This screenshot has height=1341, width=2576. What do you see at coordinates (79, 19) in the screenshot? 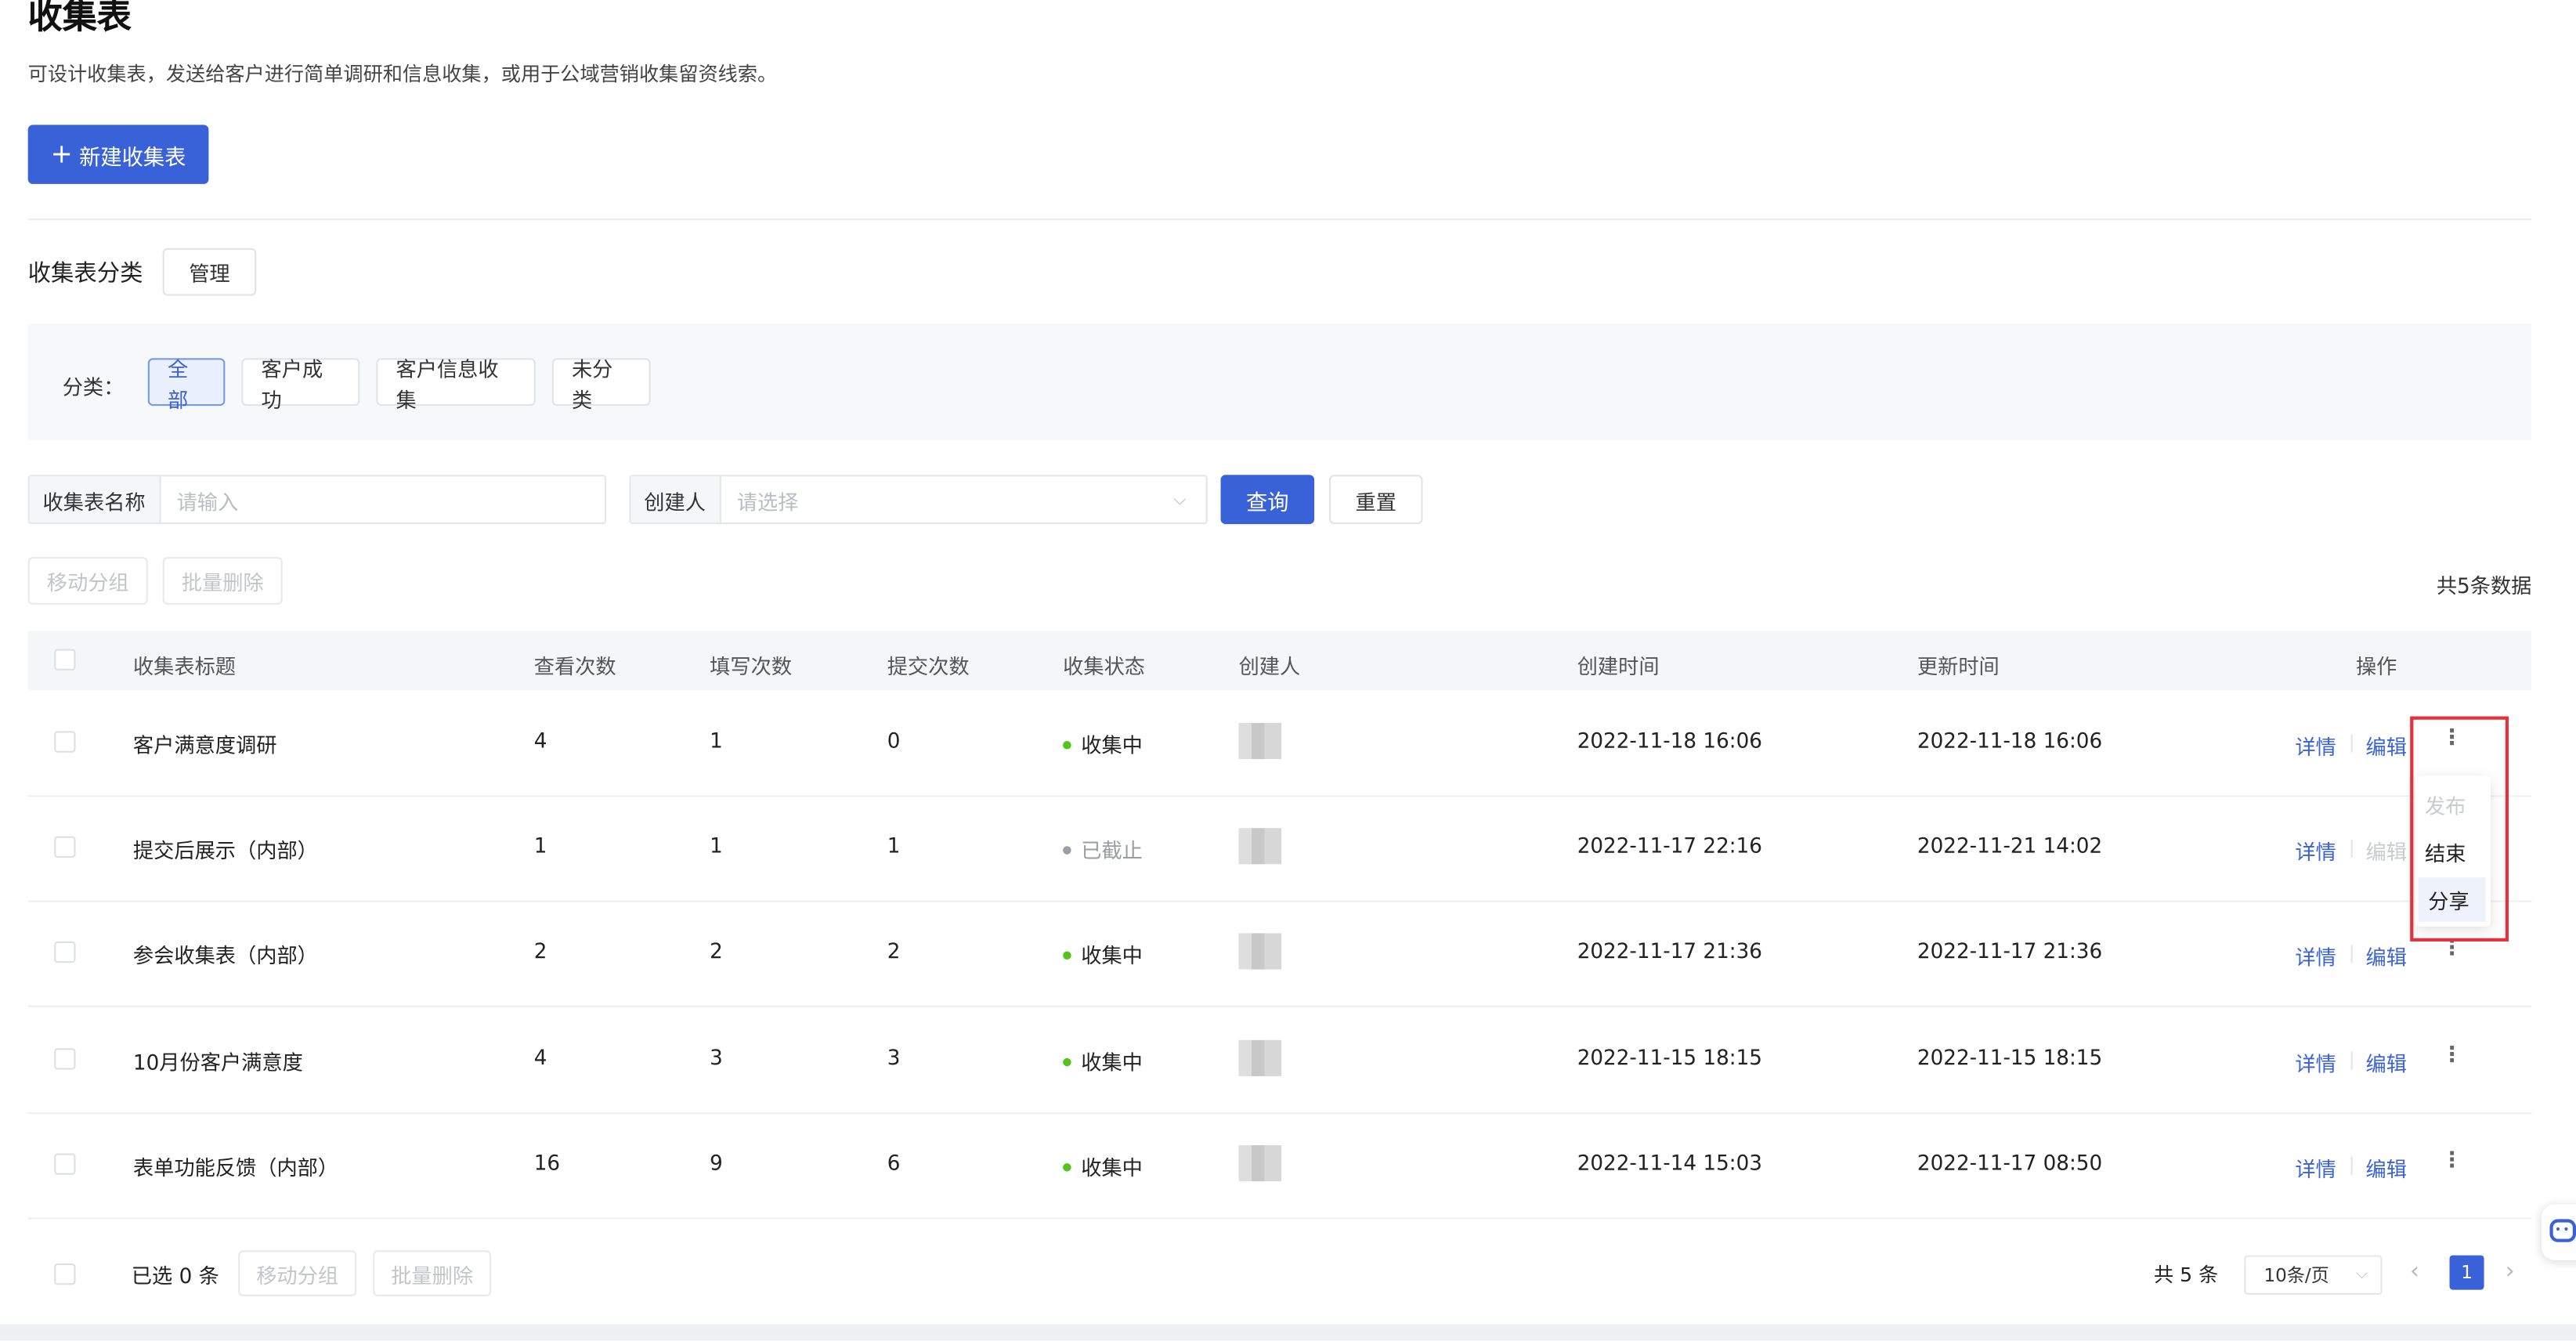
I see `page-title: 收集表` at bounding box center [79, 19].